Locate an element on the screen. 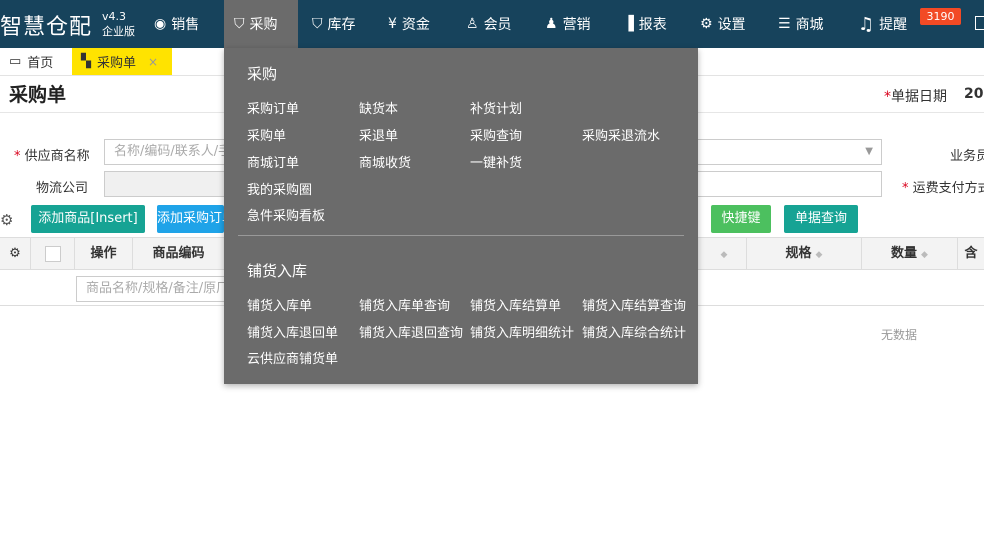  bell-icon: ♫ is located at coordinates (866, 24).